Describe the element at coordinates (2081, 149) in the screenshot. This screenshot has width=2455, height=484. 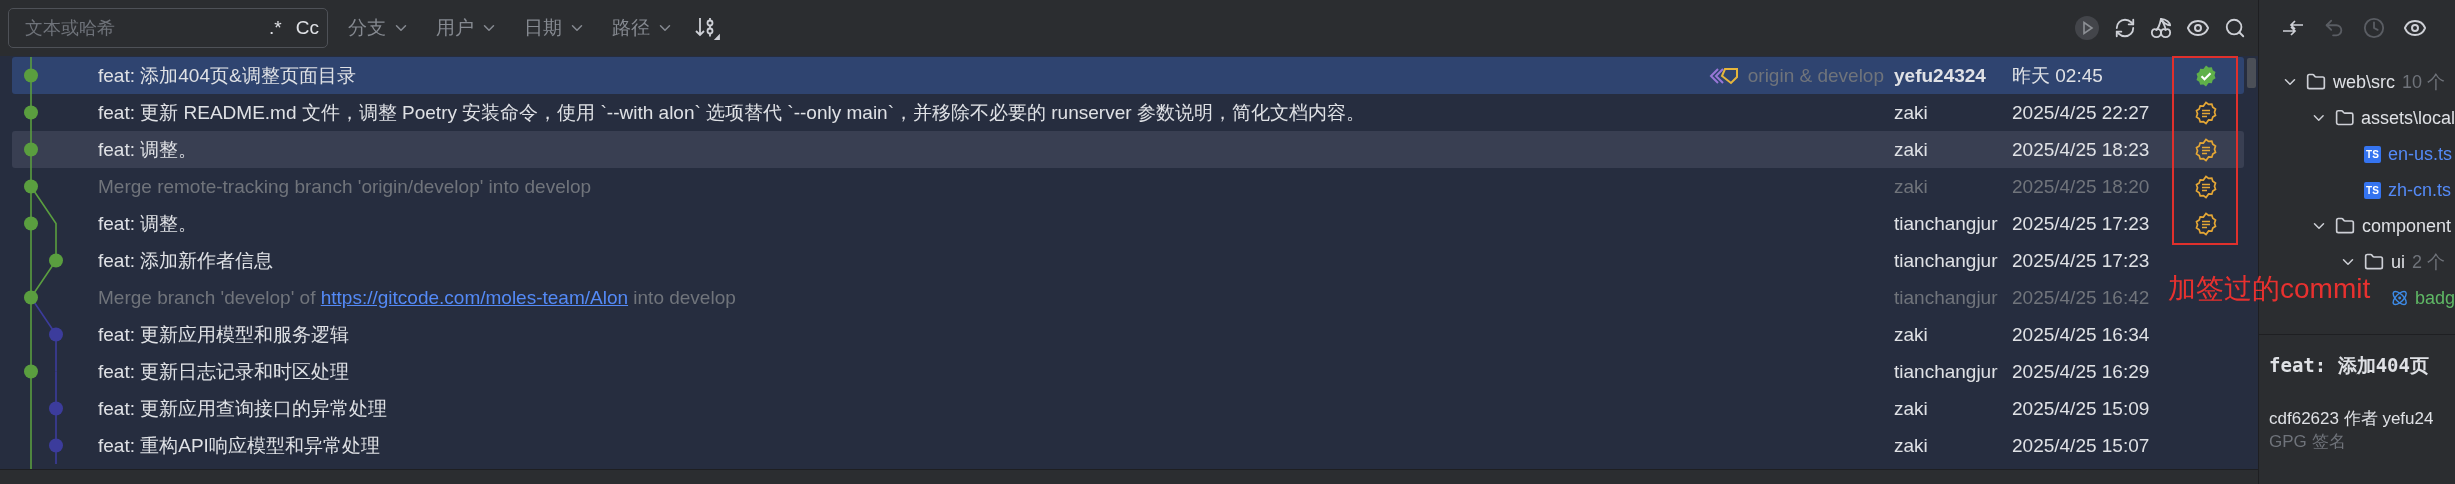
I see `commit-date: 2025/4/25 18:23` at that location.